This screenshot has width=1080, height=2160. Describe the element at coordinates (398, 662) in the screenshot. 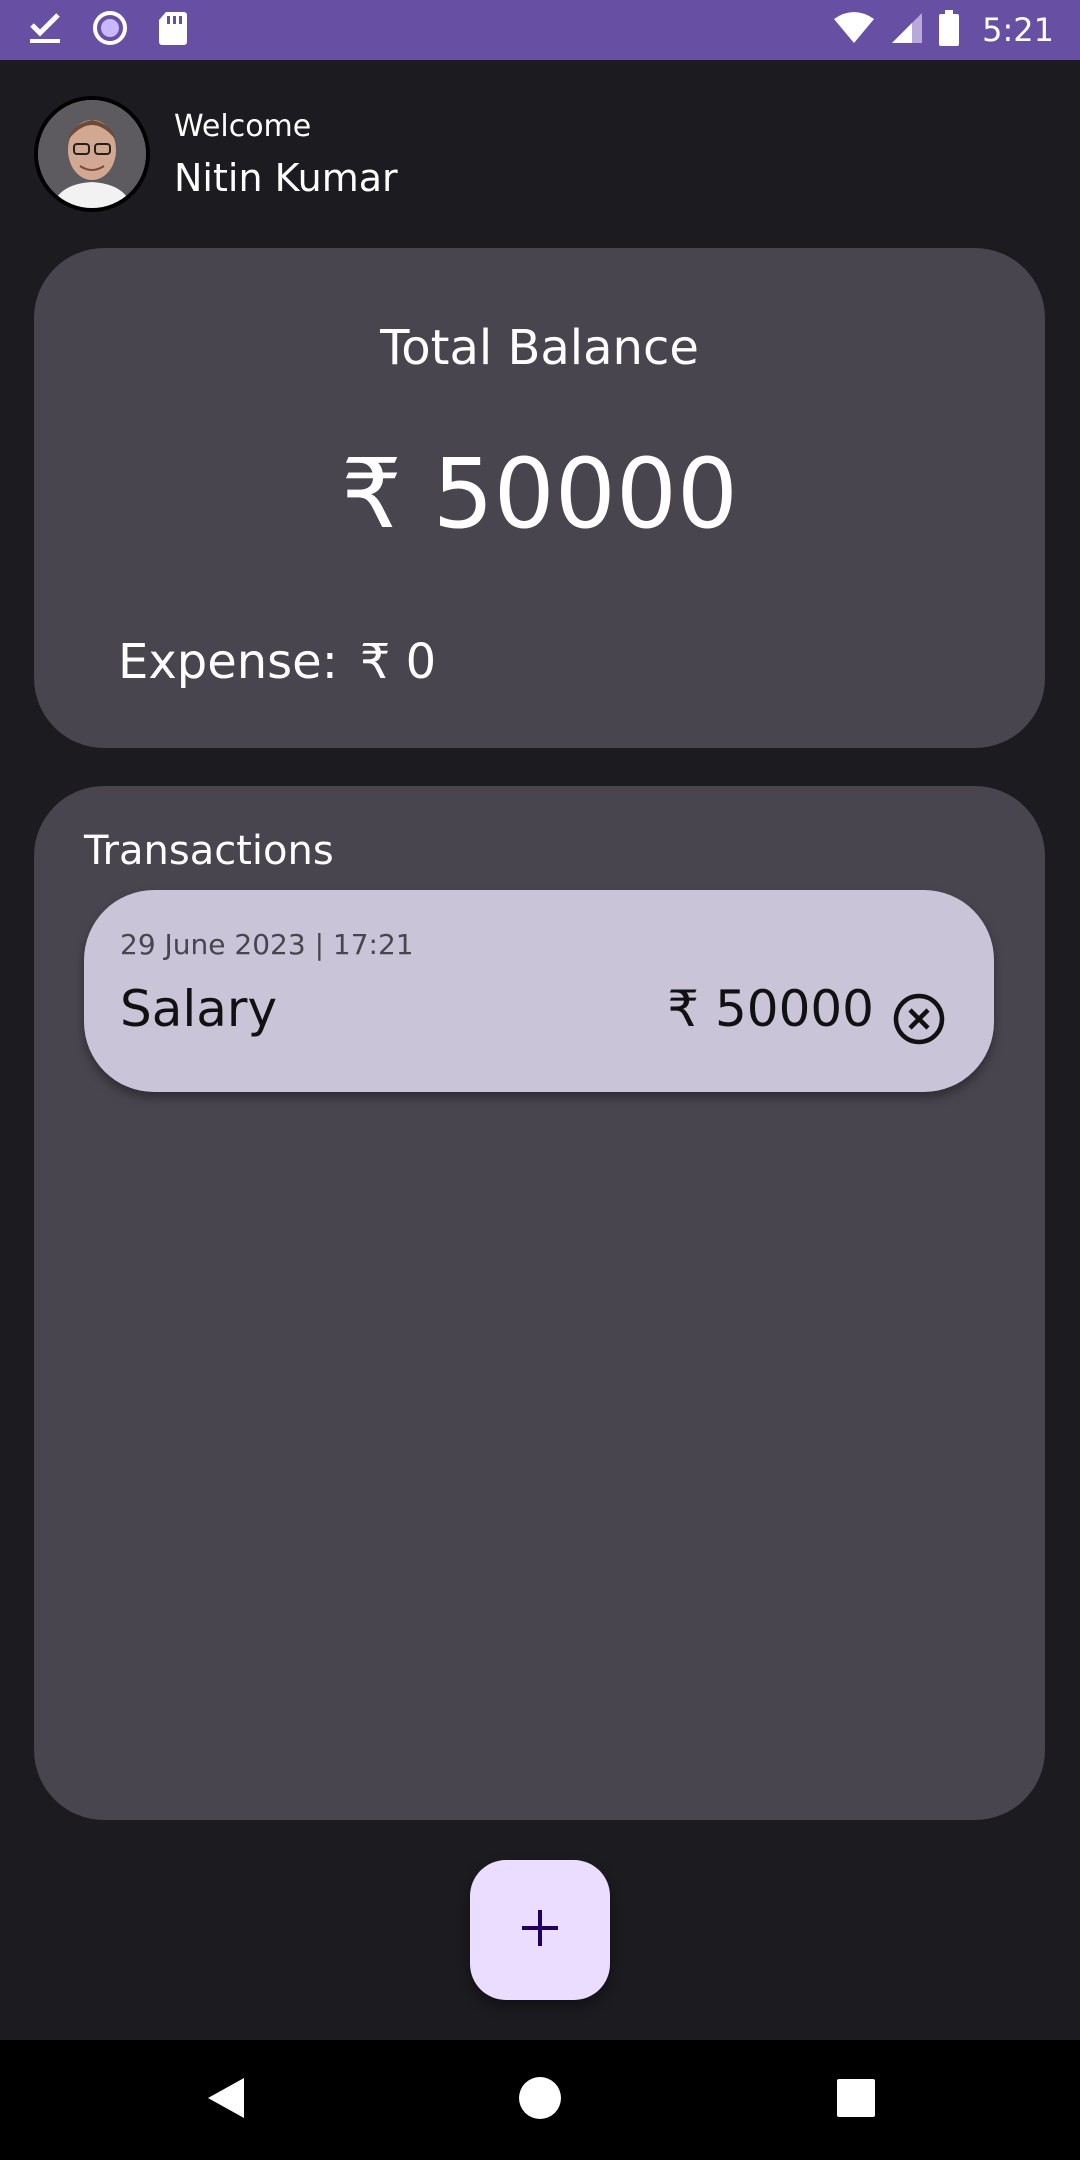

I see `expense-value: ₹ 0` at that location.